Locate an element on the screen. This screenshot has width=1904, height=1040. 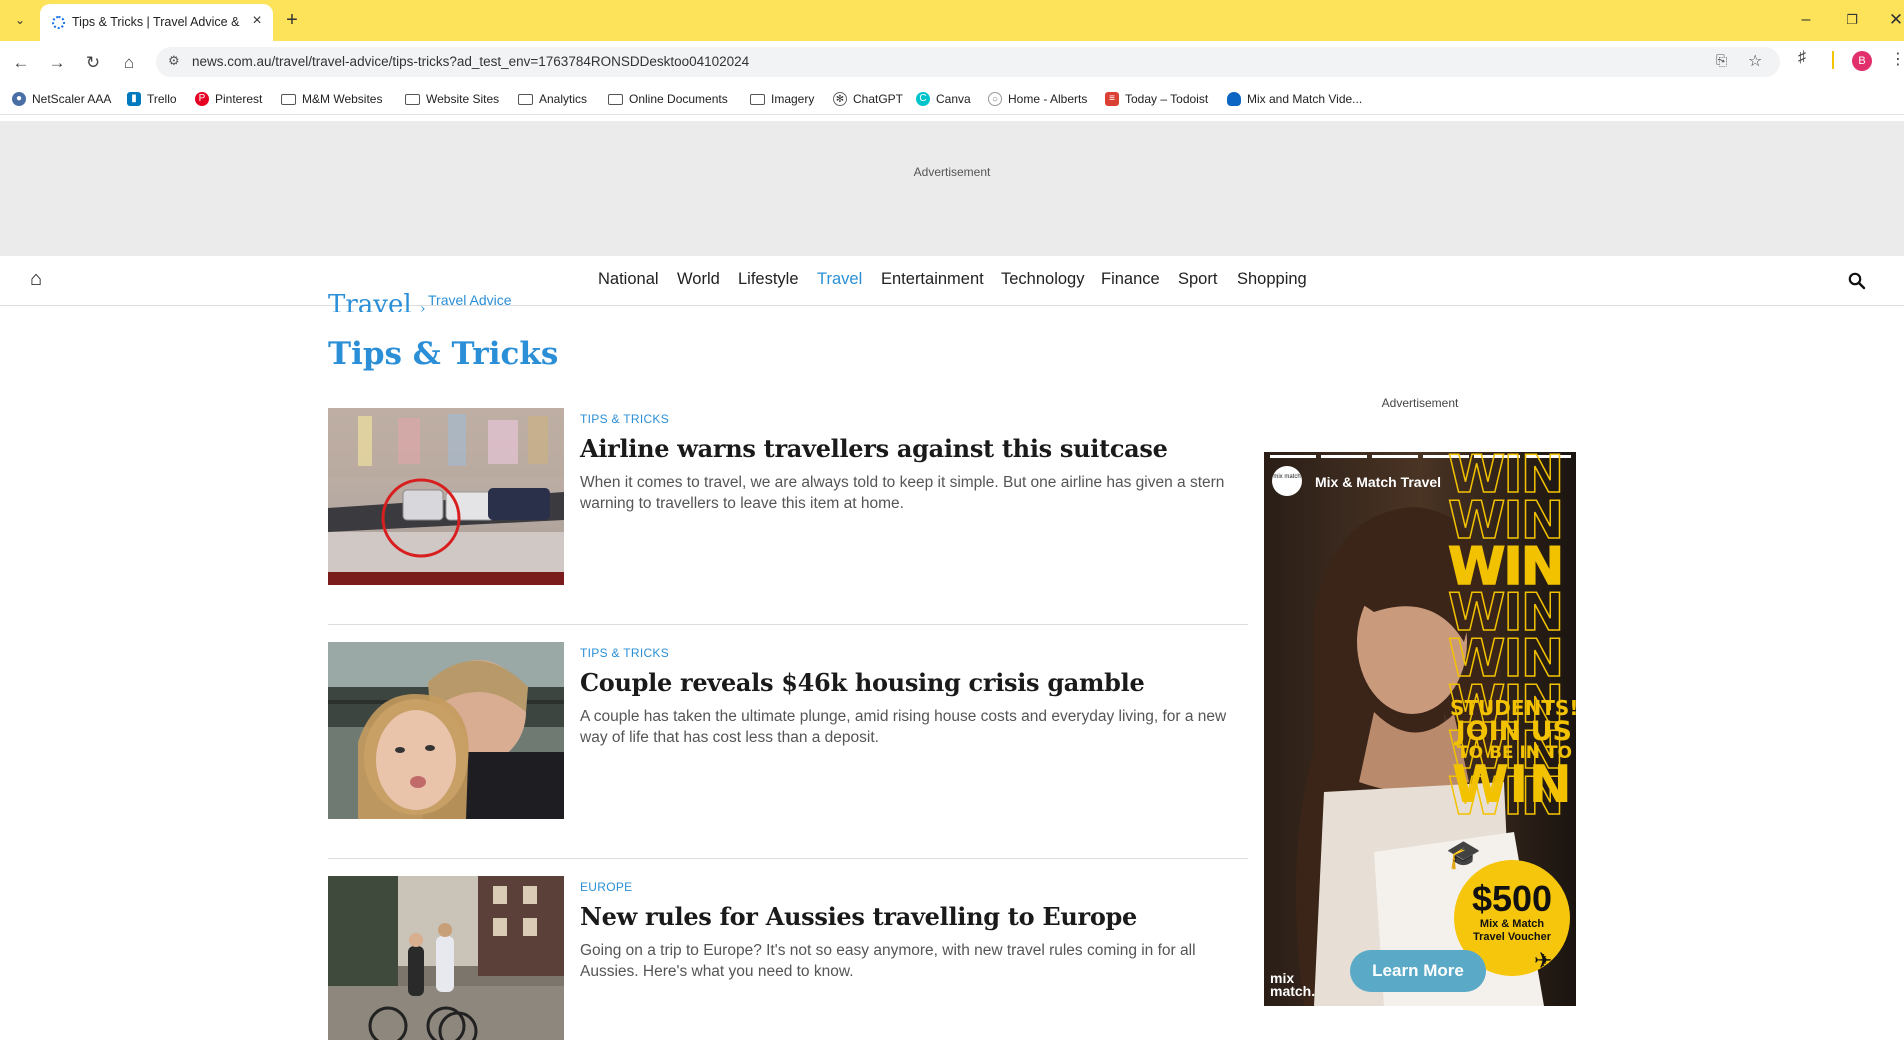
promo-text: STUDENTS! JOIN US TO BE IN TO WIN is located at coordinates (1513, 756).